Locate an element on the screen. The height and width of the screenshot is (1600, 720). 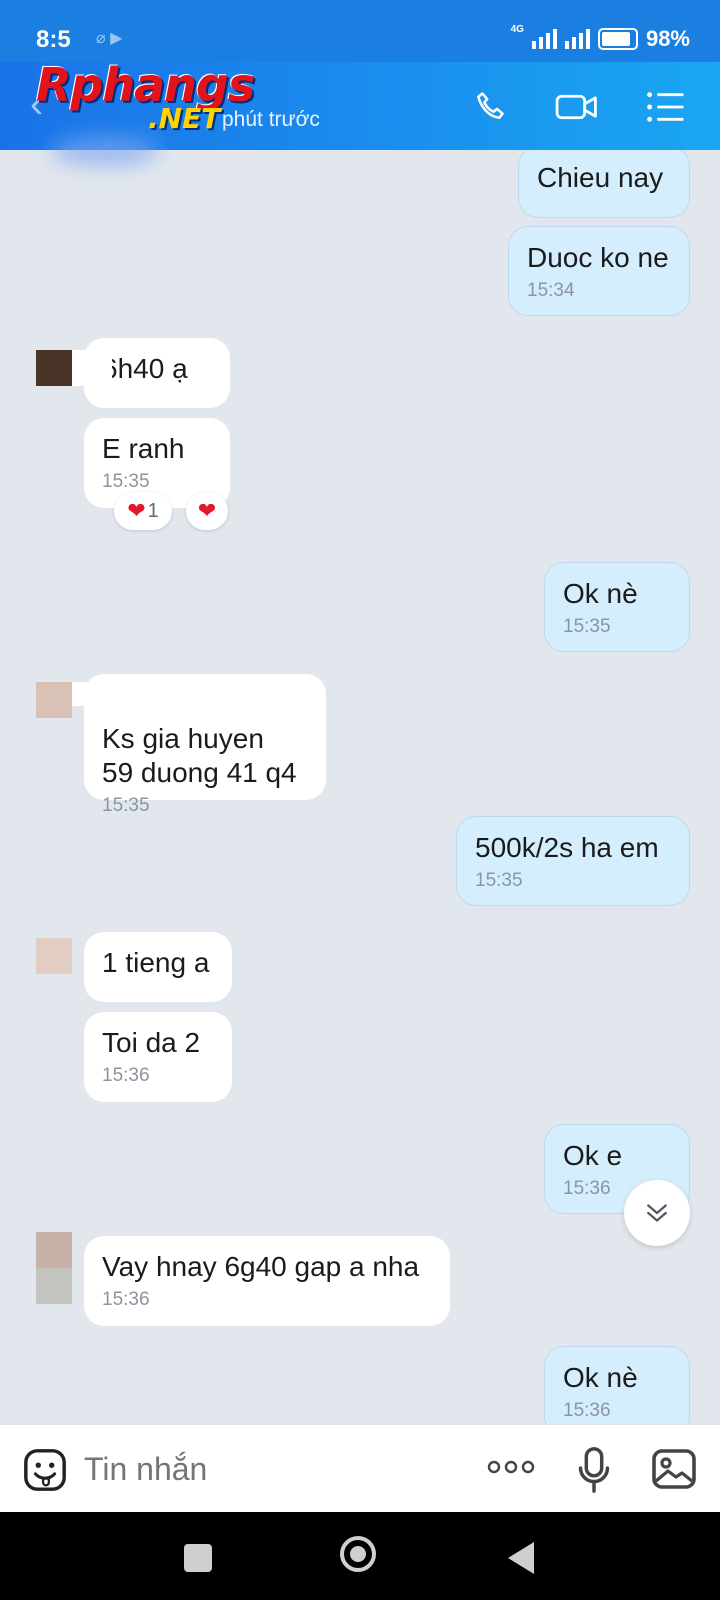
watermark-logo-net: .NET is located at coordinates (184, 118).